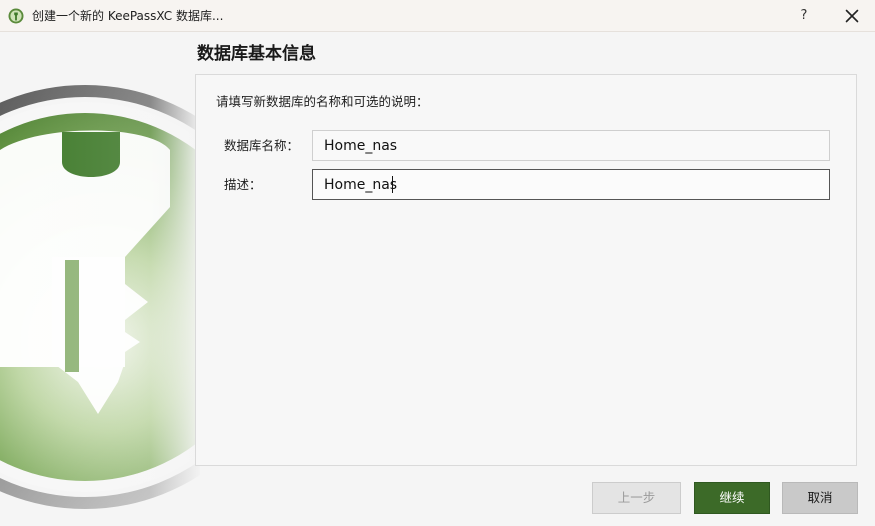  Describe the element at coordinates (804, 16) in the screenshot. I see `help-button: ?` at that location.